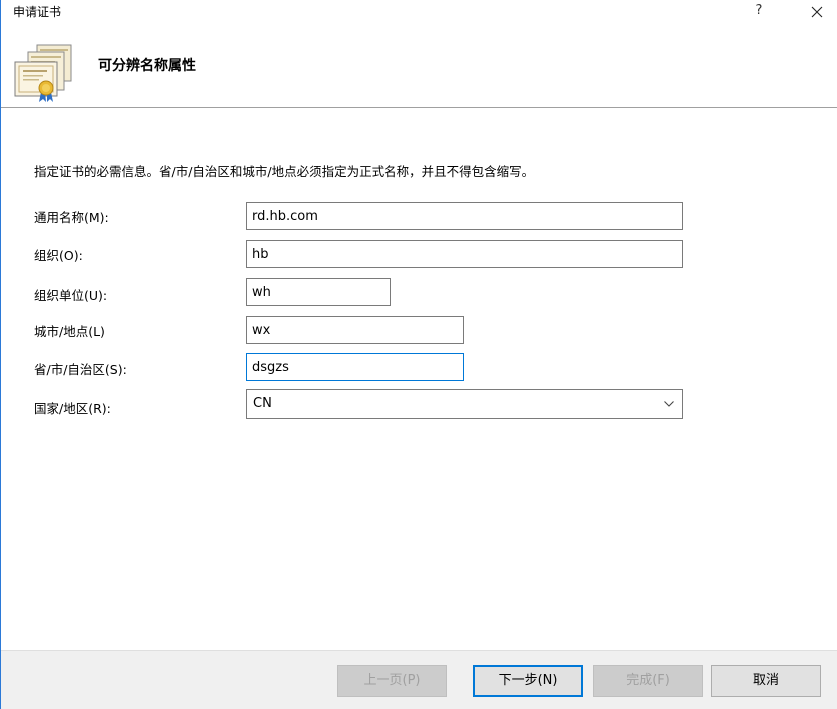 The width and height of the screenshot is (837, 709). I want to click on window-title: 申请证书, so click(37, 12).